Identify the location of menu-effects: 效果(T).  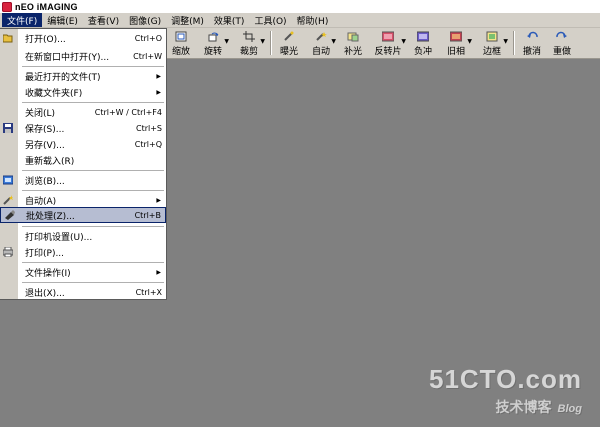
(229, 20).